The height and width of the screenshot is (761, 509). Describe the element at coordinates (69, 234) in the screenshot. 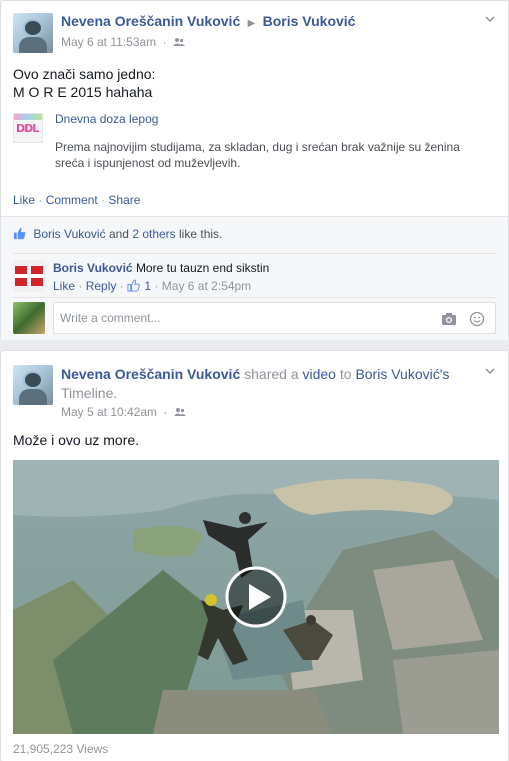

I see `liker-name-link: Boris Vuković` at that location.